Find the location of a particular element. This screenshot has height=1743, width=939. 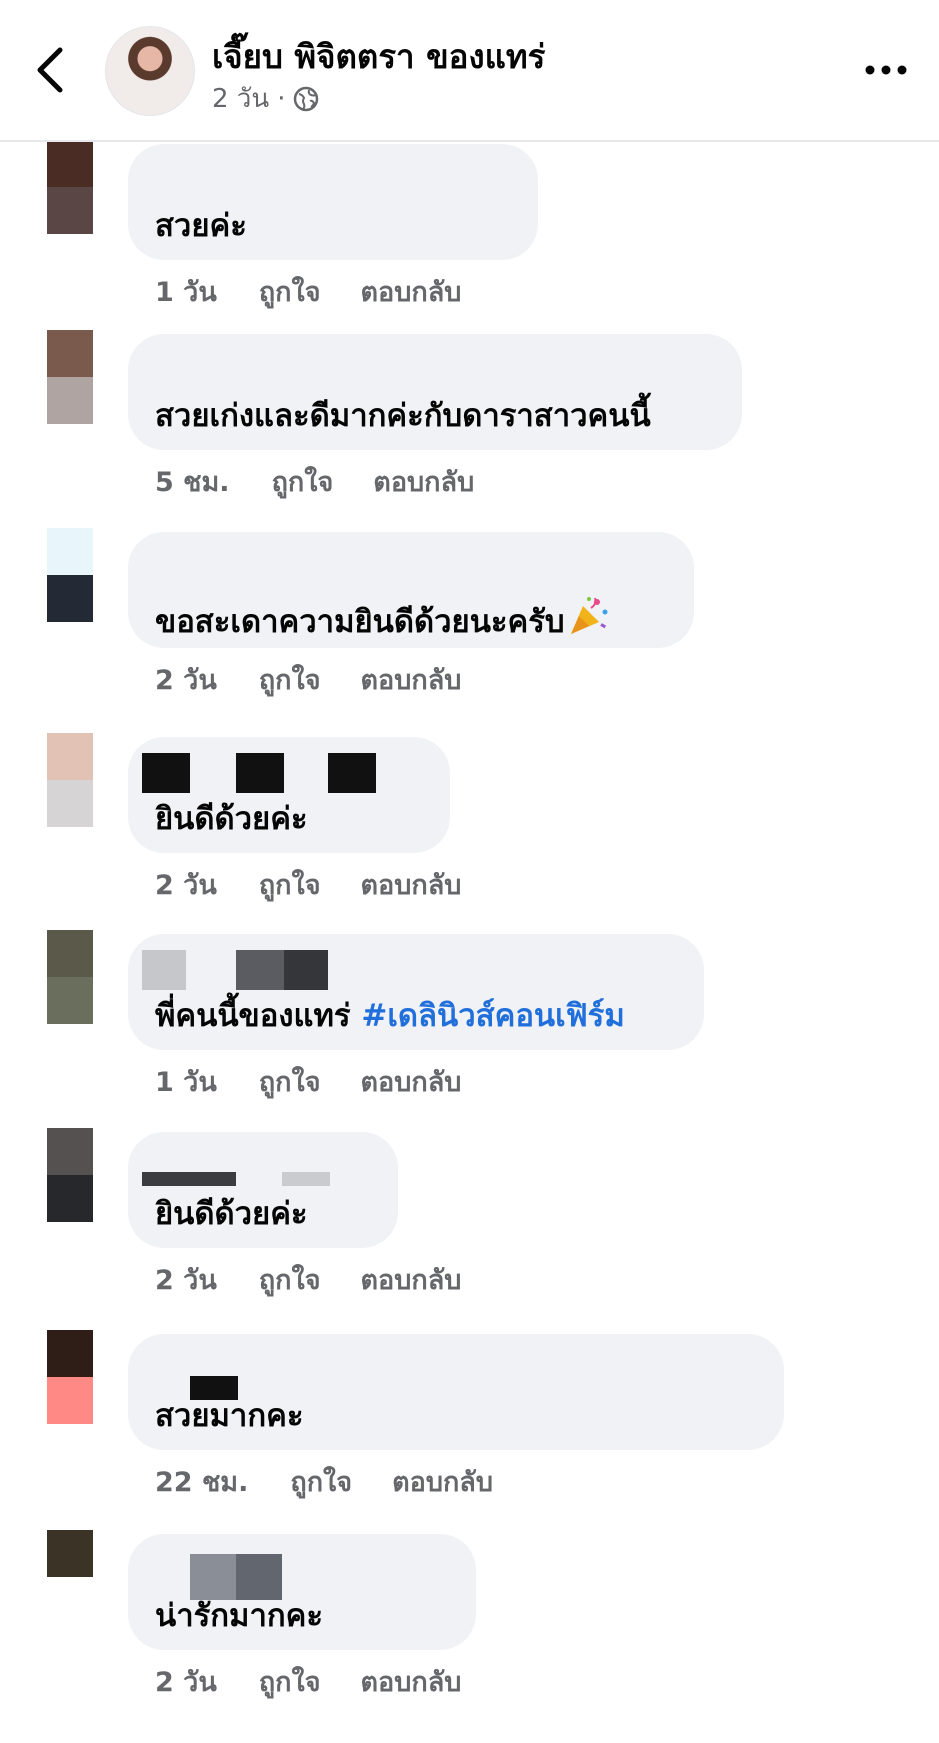

comment-text-body: พี่คนนี้ของแทร่ is located at coordinates (258, 1016).